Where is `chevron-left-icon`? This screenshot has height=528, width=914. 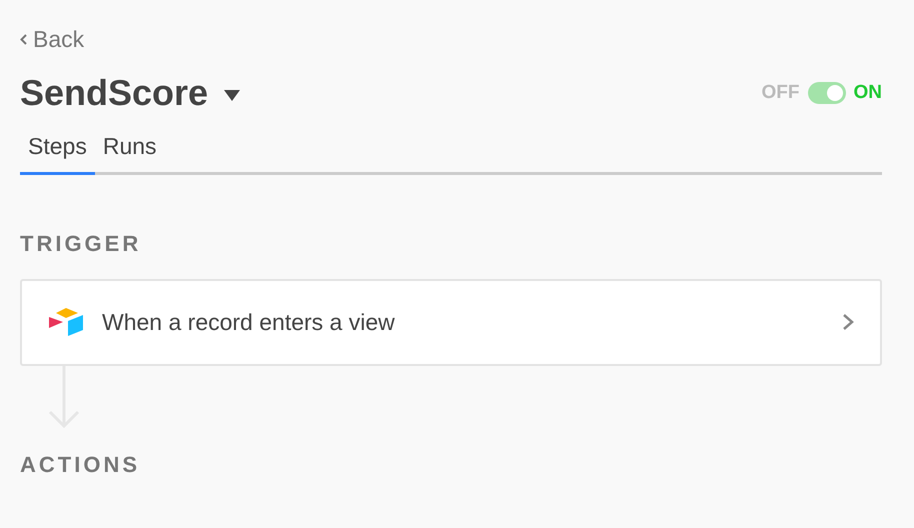 chevron-left-icon is located at coordinates (23, 39).